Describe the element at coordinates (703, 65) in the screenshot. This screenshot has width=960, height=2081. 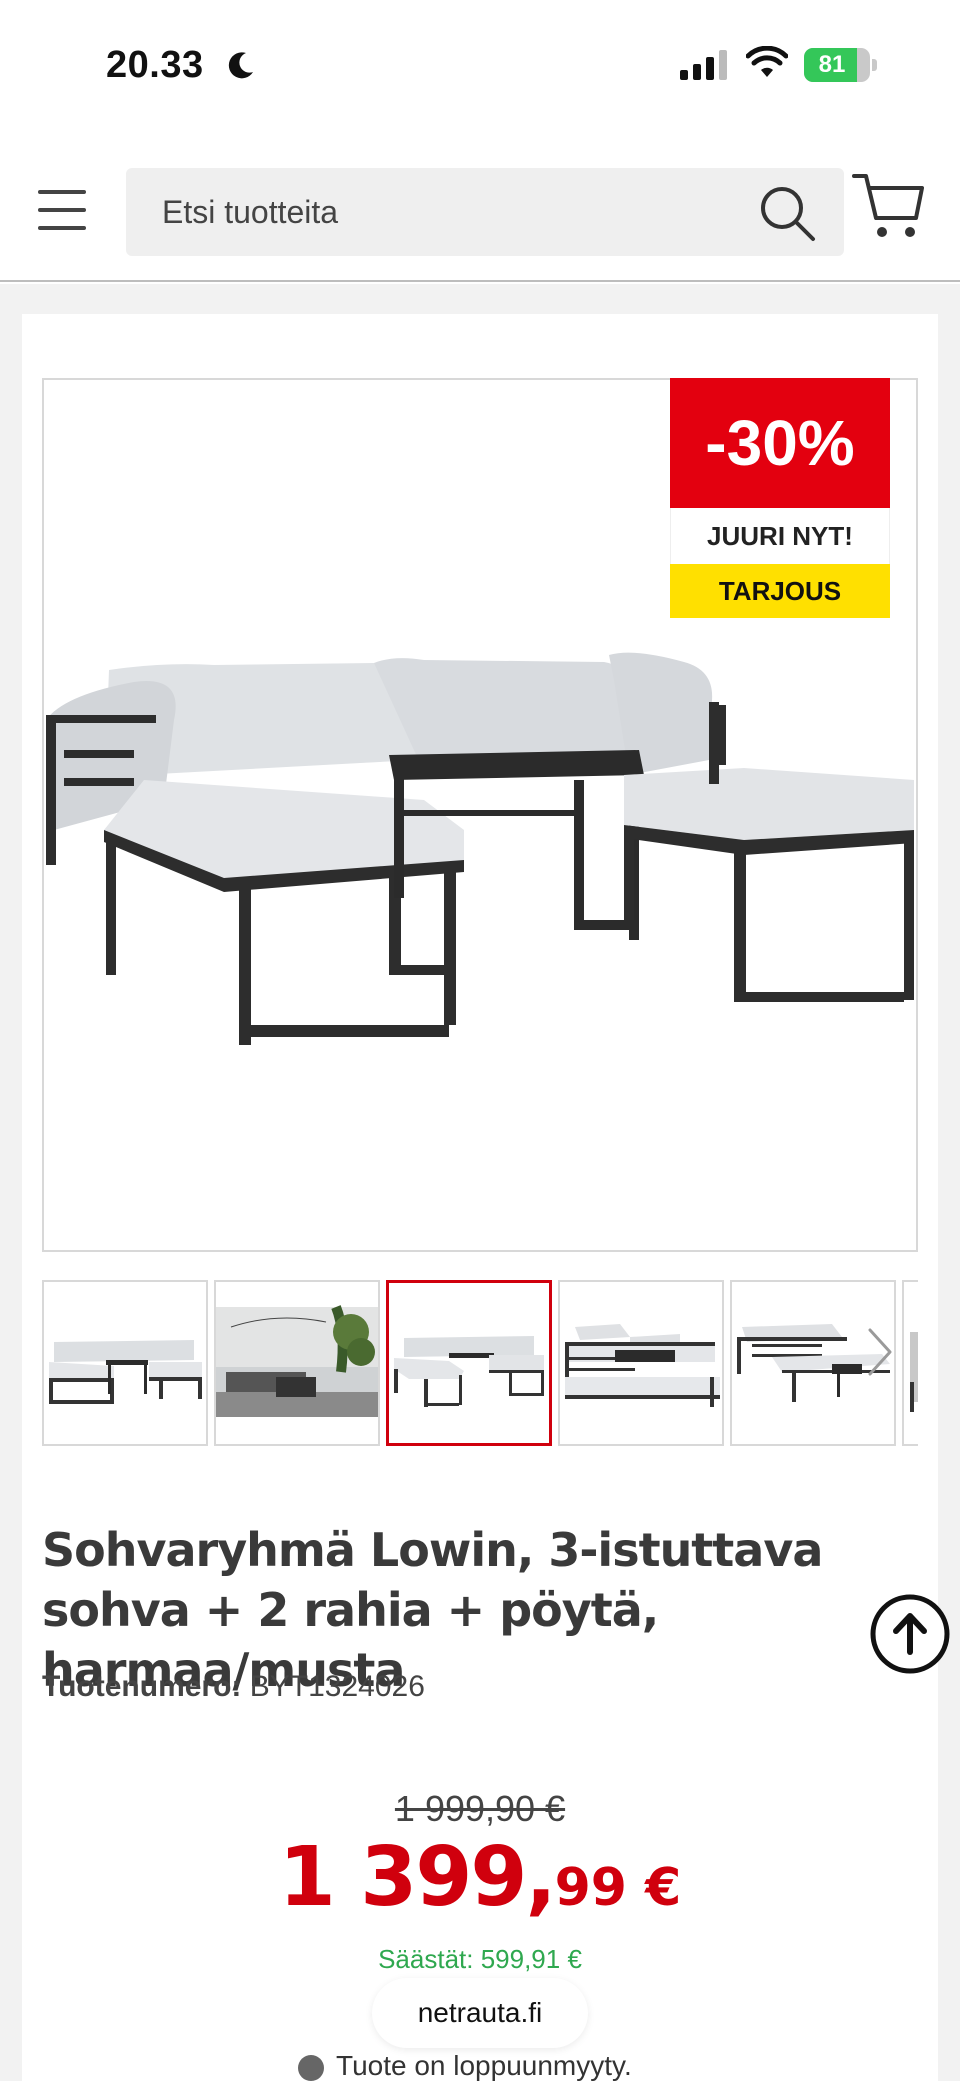
I see `signal-icon` at that location.